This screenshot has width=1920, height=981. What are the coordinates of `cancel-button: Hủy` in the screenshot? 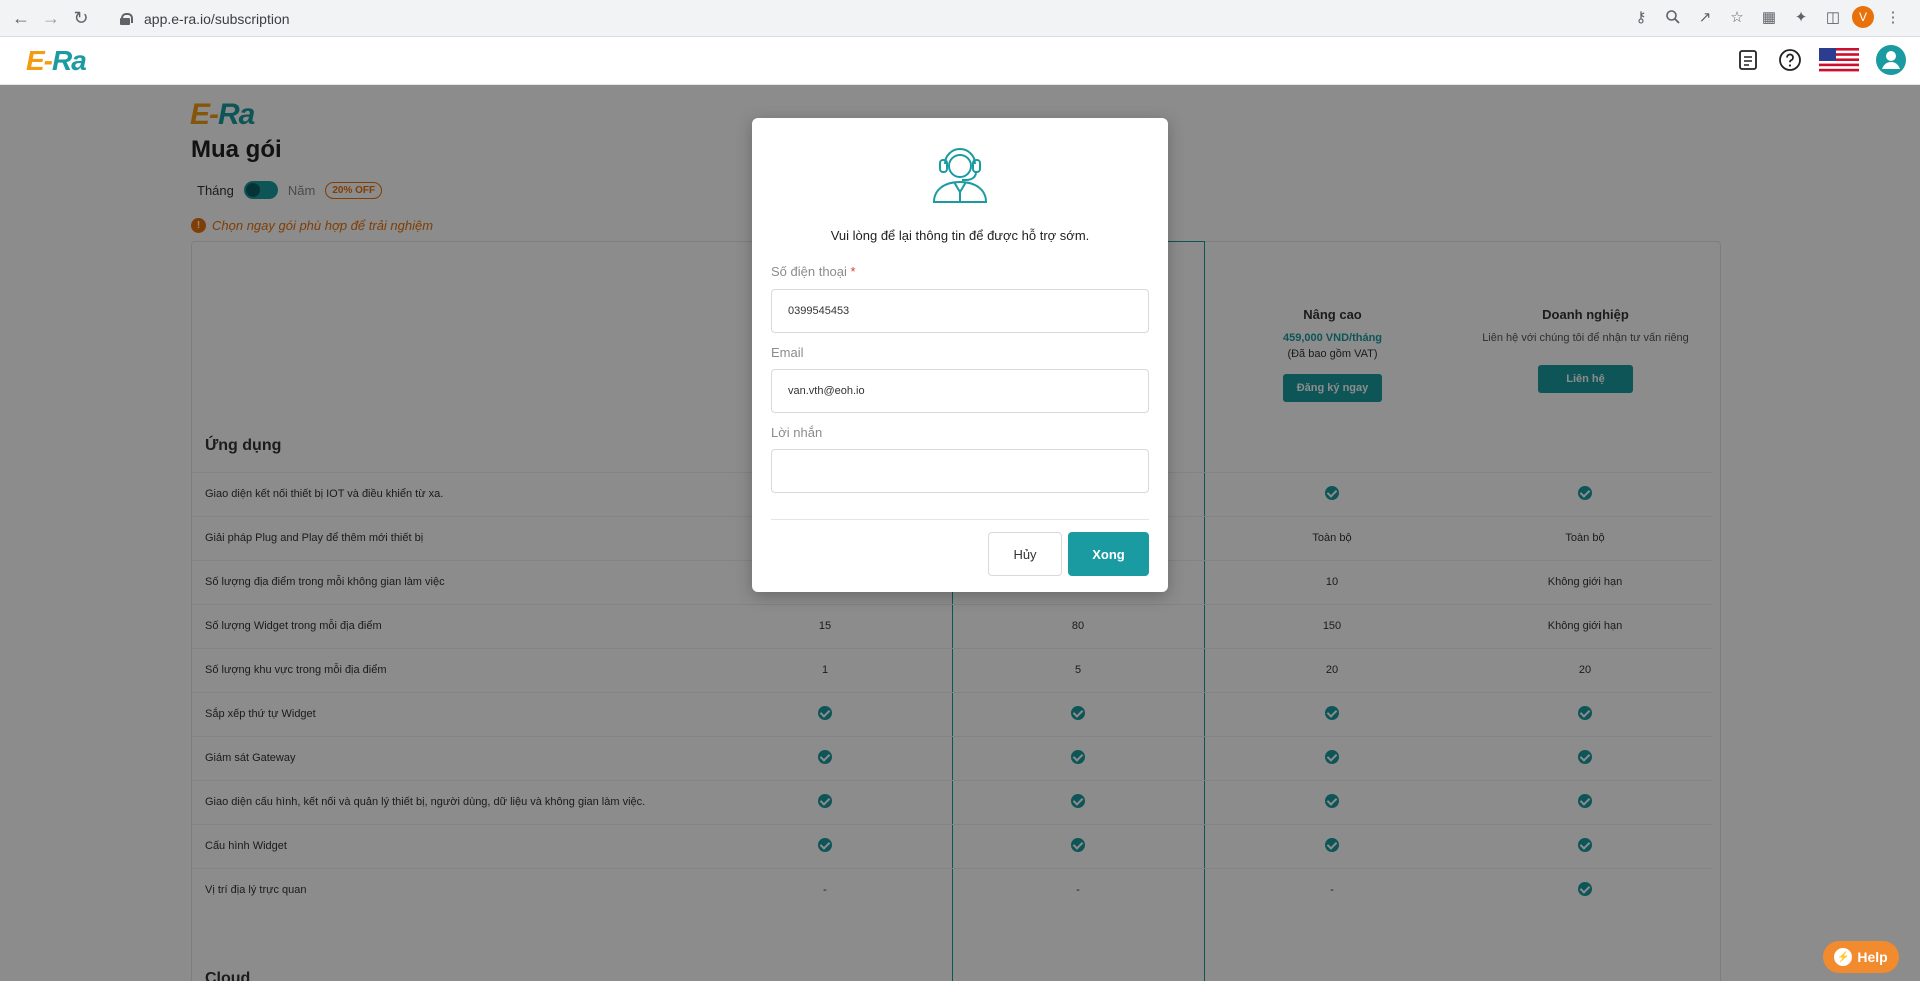 It's located at (1025, 554).